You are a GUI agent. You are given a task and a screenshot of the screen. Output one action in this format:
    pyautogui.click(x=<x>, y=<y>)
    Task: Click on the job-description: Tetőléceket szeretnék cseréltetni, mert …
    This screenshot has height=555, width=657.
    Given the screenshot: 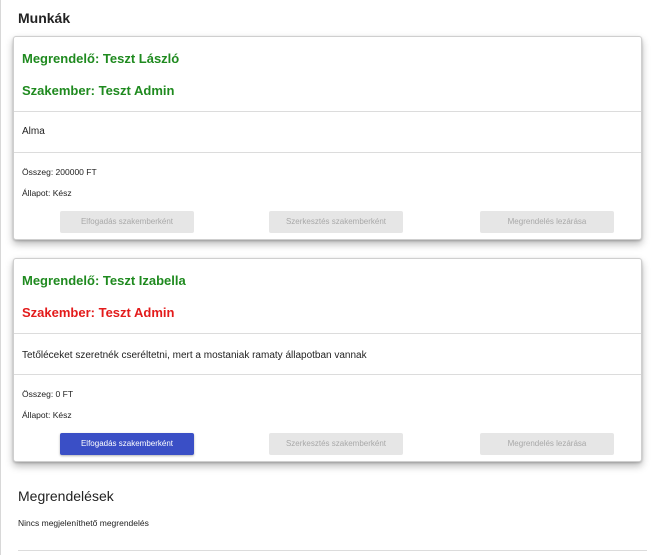 What is the action you would take?
    pyautogui.click(x=194, y=355)
    